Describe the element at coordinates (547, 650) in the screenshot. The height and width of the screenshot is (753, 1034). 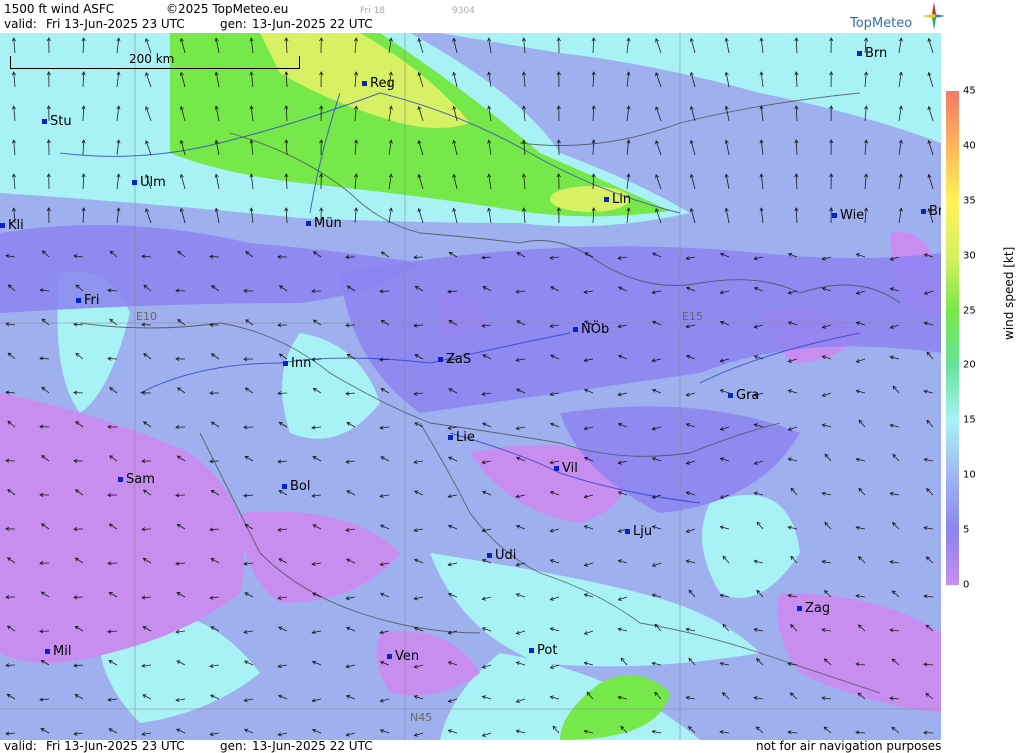
I see `city-name: Pot` at that location.